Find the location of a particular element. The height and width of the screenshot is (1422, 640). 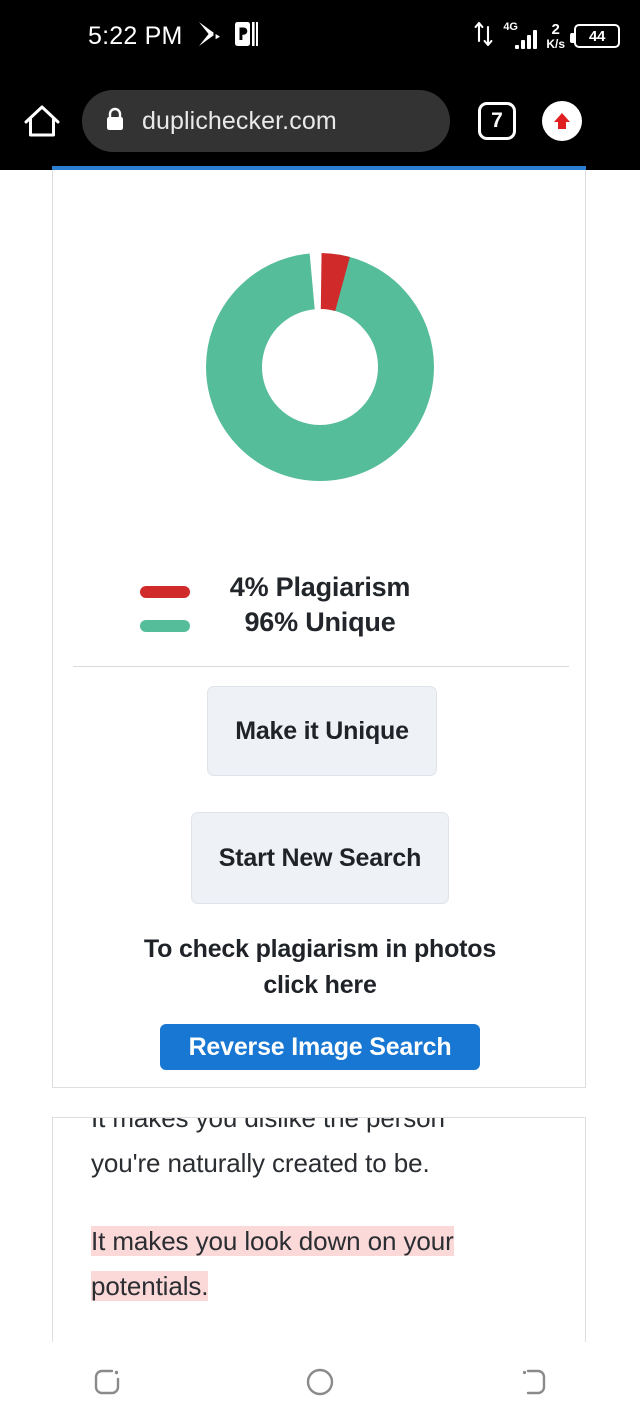

data-rate-indicator: 2 K/s is located at coordinates (555, 36).